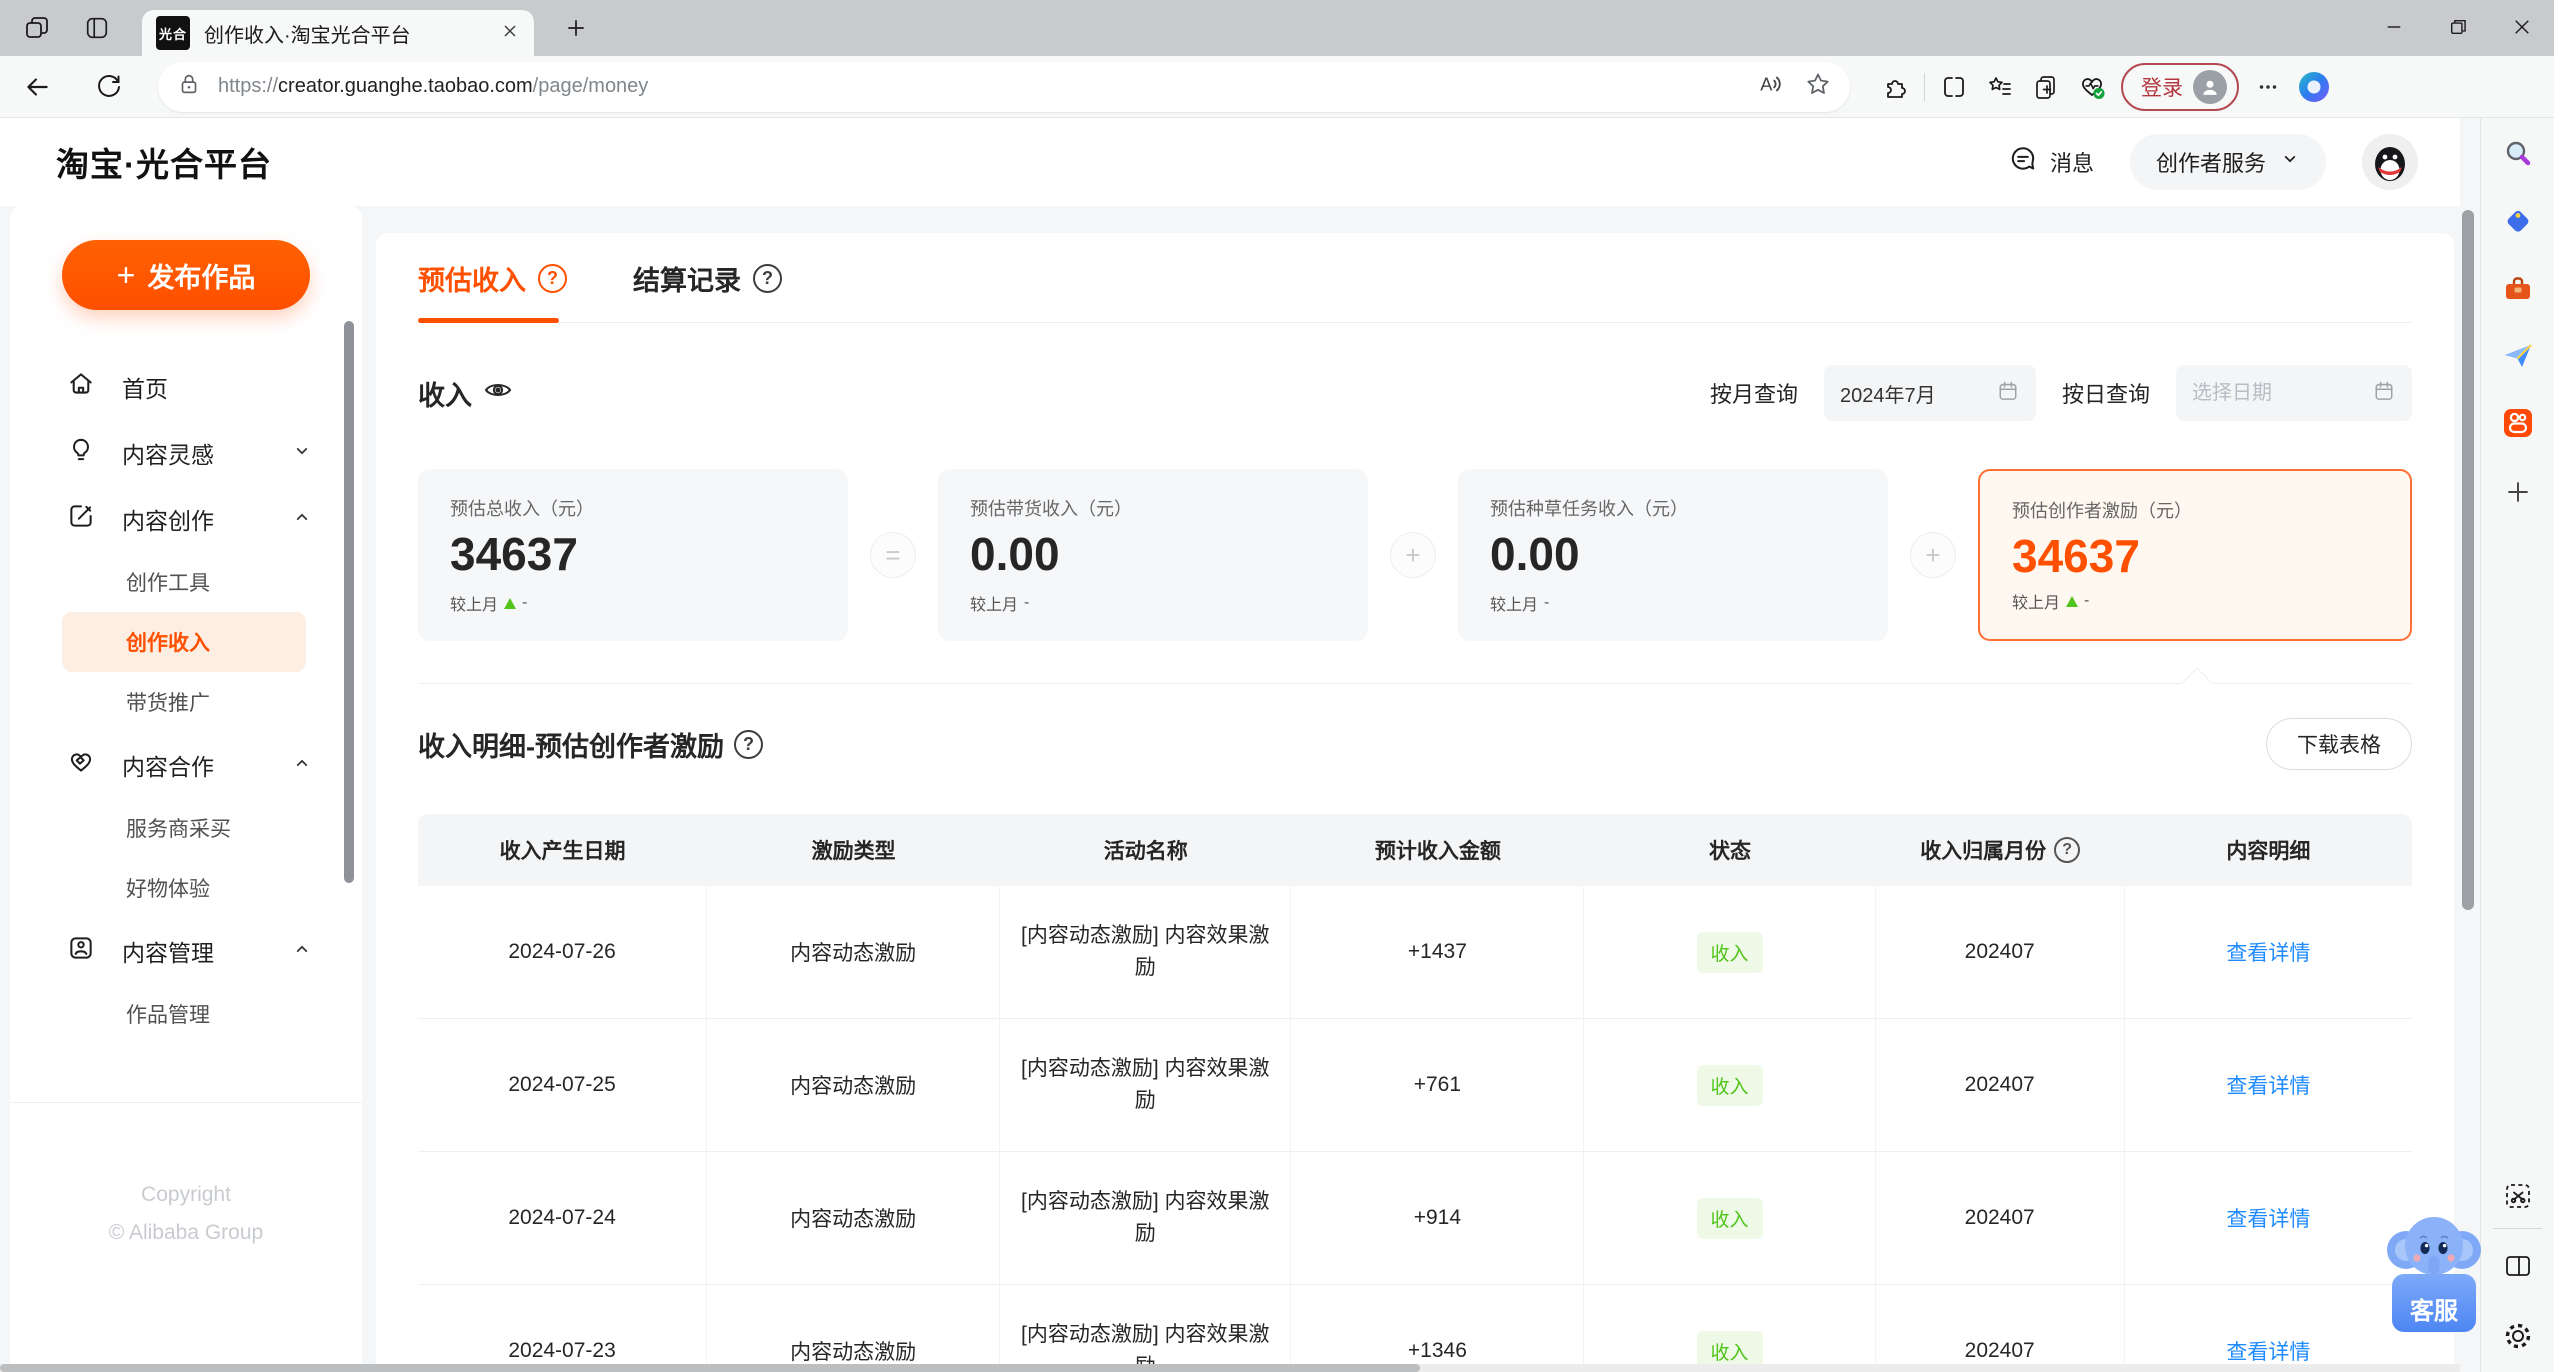 This screenshot has width=2554, height=1372. What do you see at coordinates (2518, 423) in the screenshot?
I see `sidebar-kuaishou-icon` at bounding box center [2518, 423].